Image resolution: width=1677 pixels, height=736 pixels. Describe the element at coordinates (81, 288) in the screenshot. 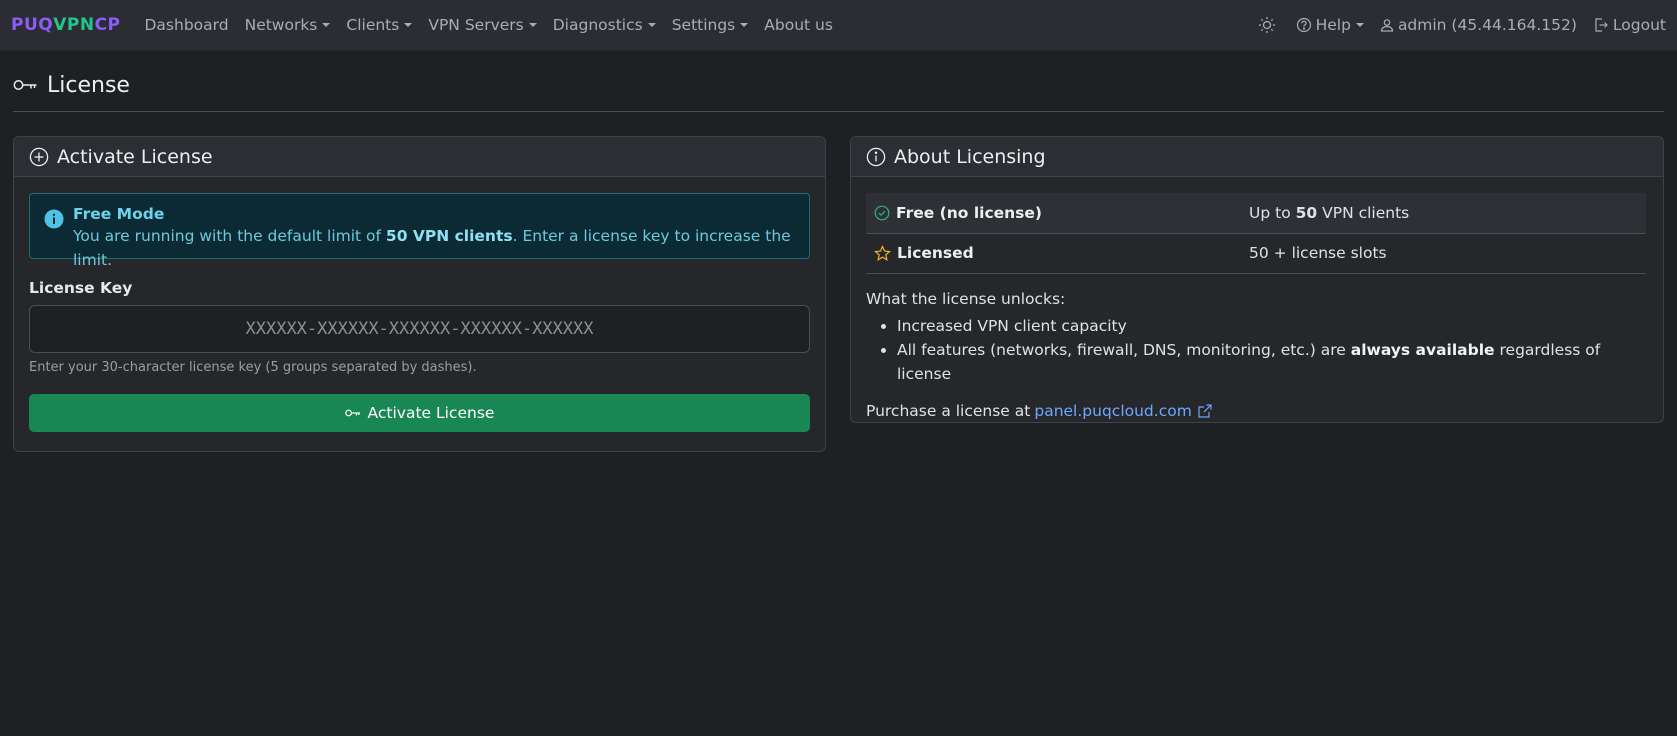

I see `license-key-label: License Key` at that location.